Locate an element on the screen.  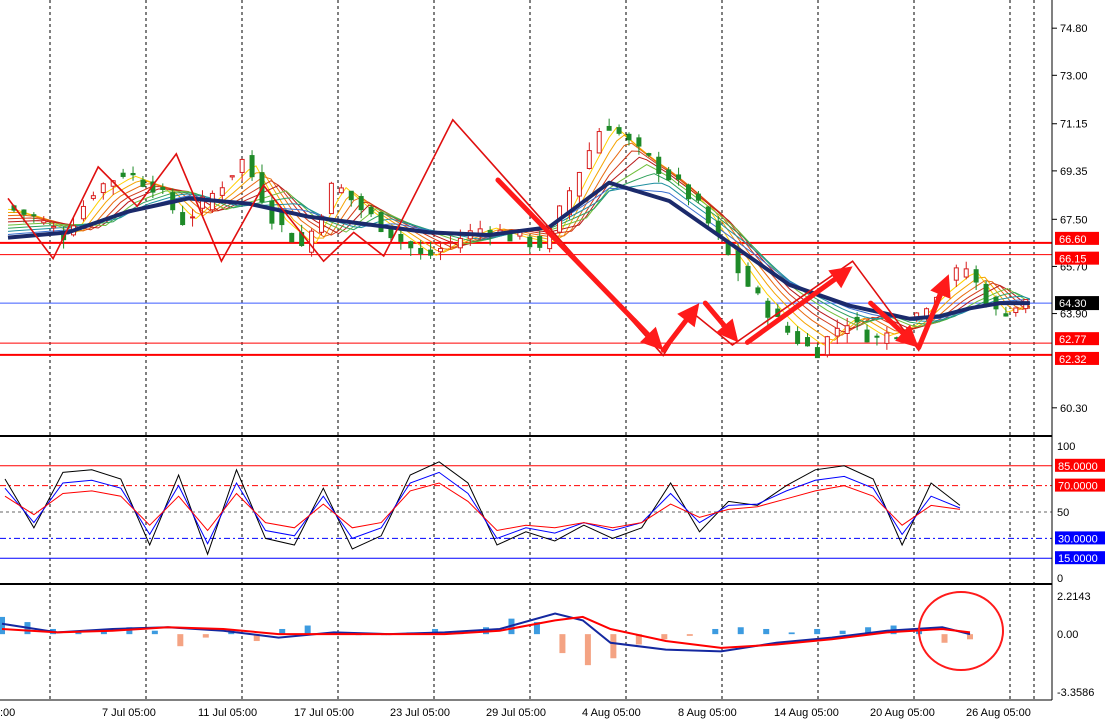
oscillator-tick-label: 2.2143 is located at coordinates (1074, 597).